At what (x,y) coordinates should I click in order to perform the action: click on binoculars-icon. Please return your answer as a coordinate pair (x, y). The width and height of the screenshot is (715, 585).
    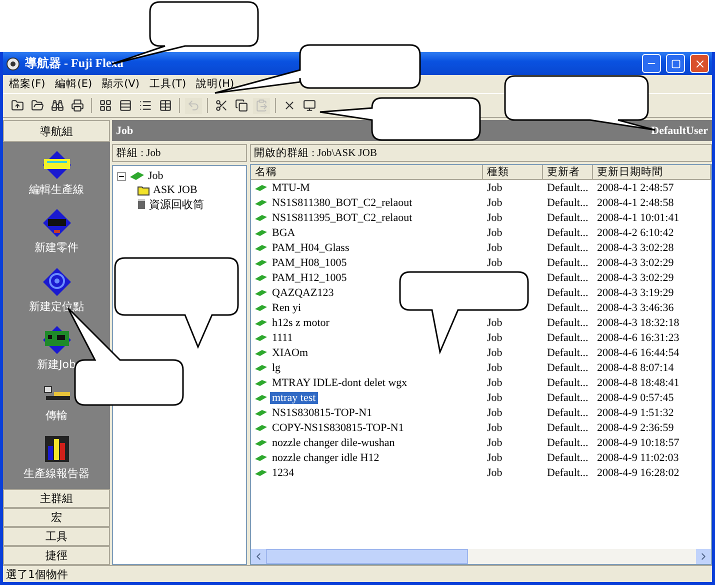
    Looking at the image, I should click on (57, 105).